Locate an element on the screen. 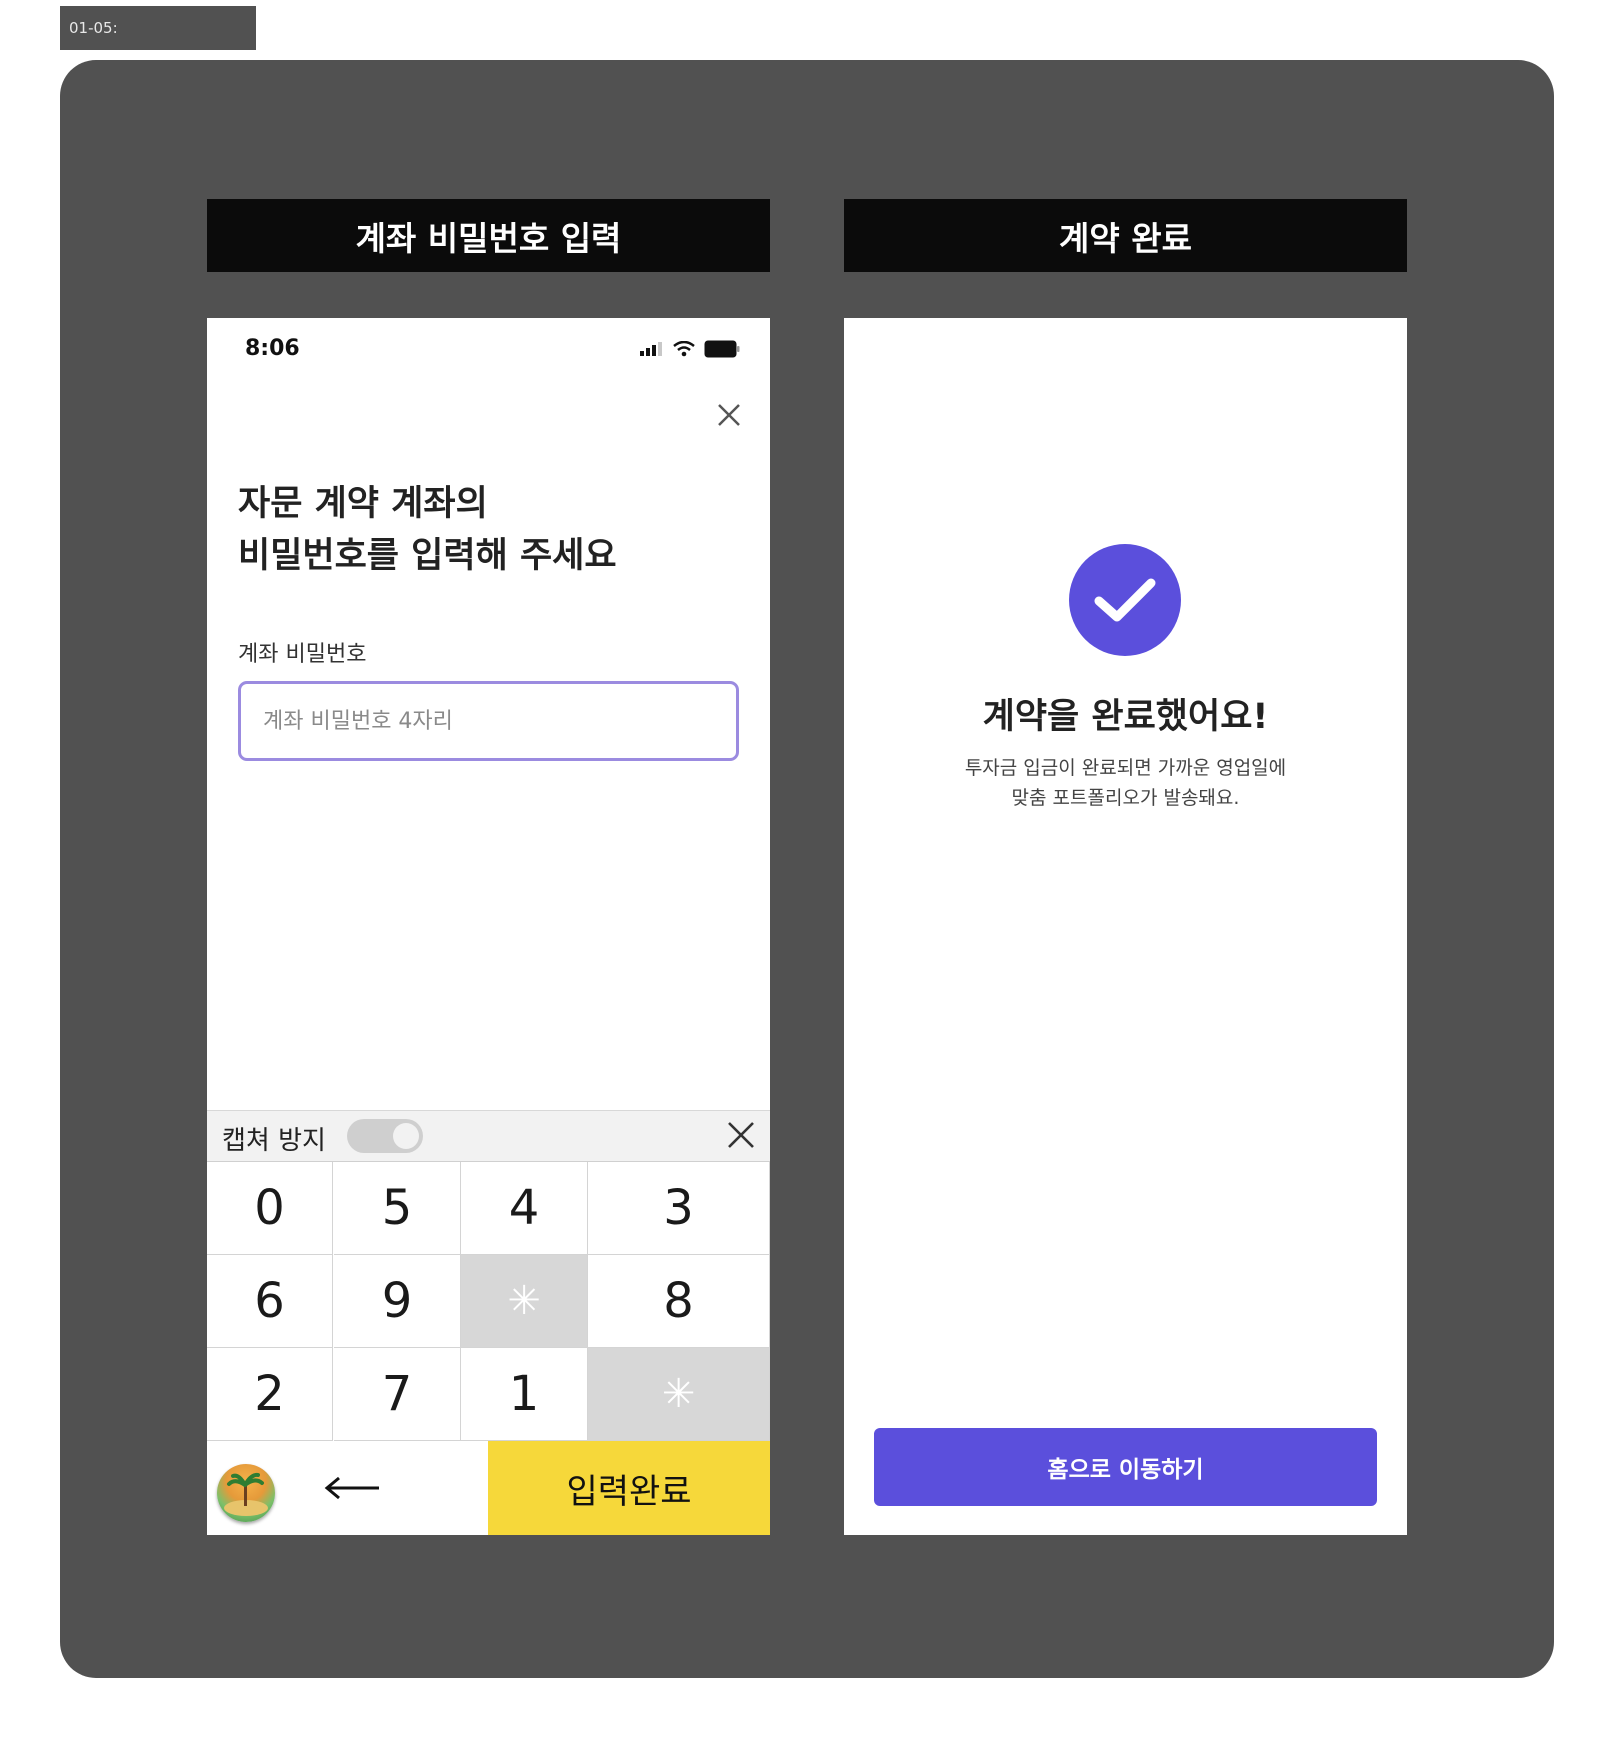 This screenshot has width=1617, height=1740. digit-key-3: 3 is located at coordinates (679, 1208).